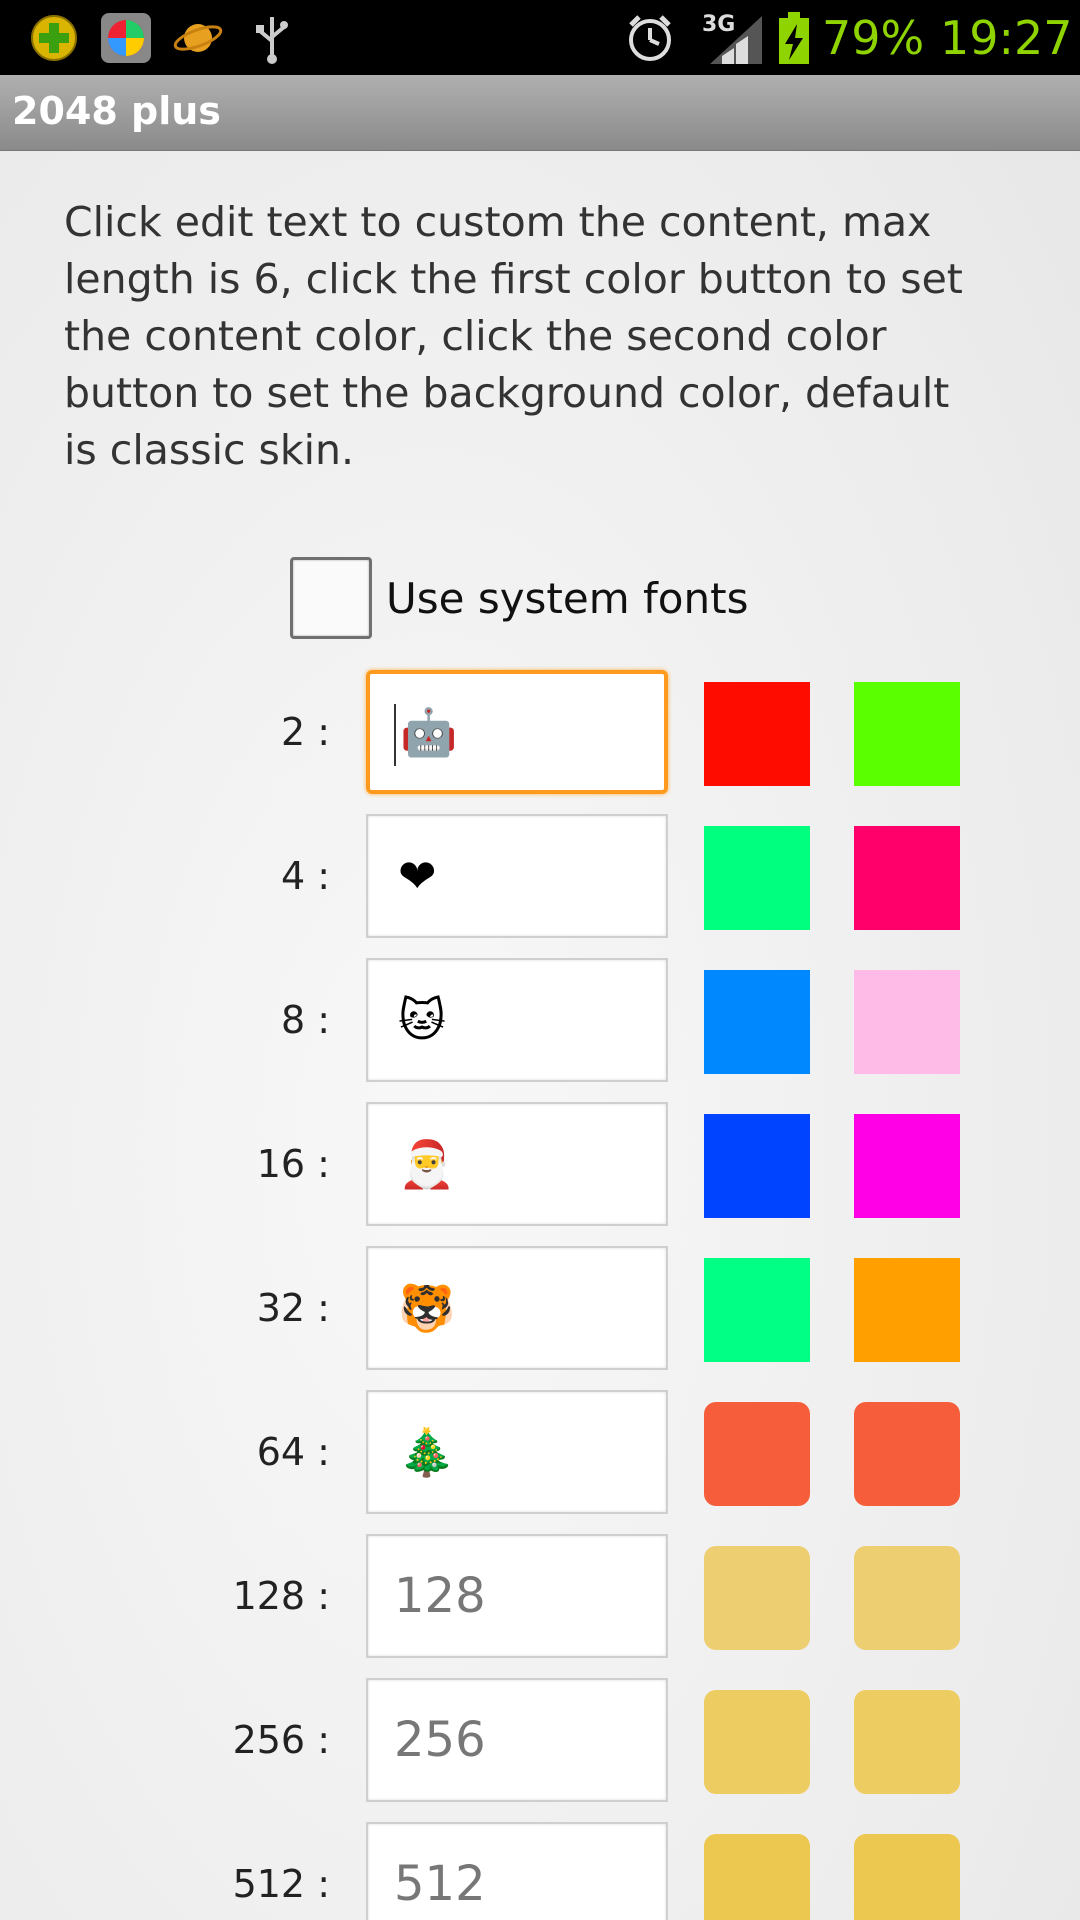 This screenshot has height=1920, width=1080. Describe the element at coordinates (331, 598) in the screenshot. I see `system-fonts-checkbox` at that location.